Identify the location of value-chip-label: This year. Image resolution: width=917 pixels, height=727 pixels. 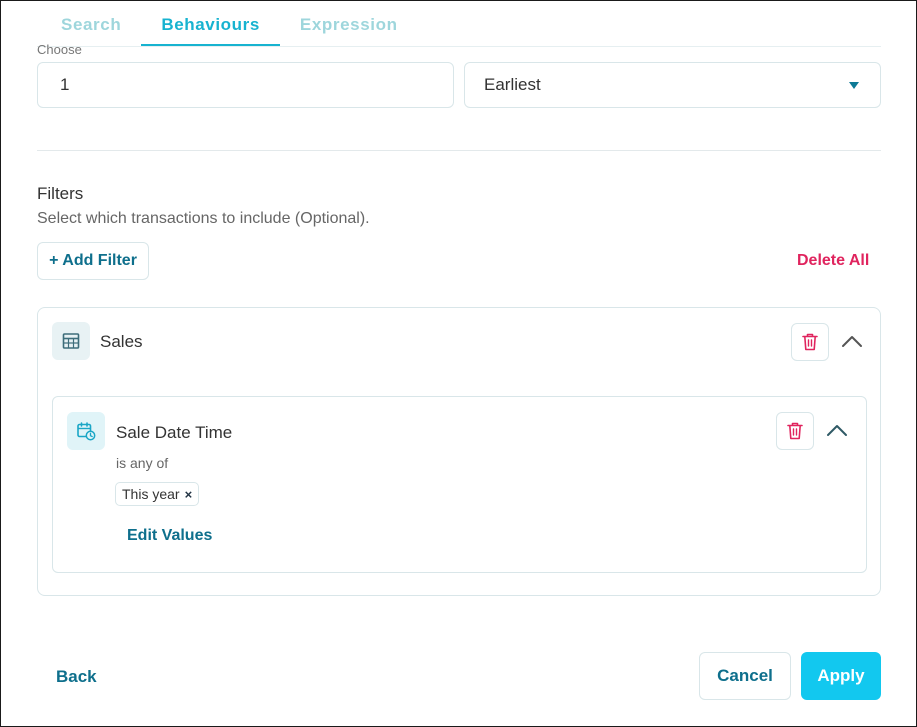
(151, 494).